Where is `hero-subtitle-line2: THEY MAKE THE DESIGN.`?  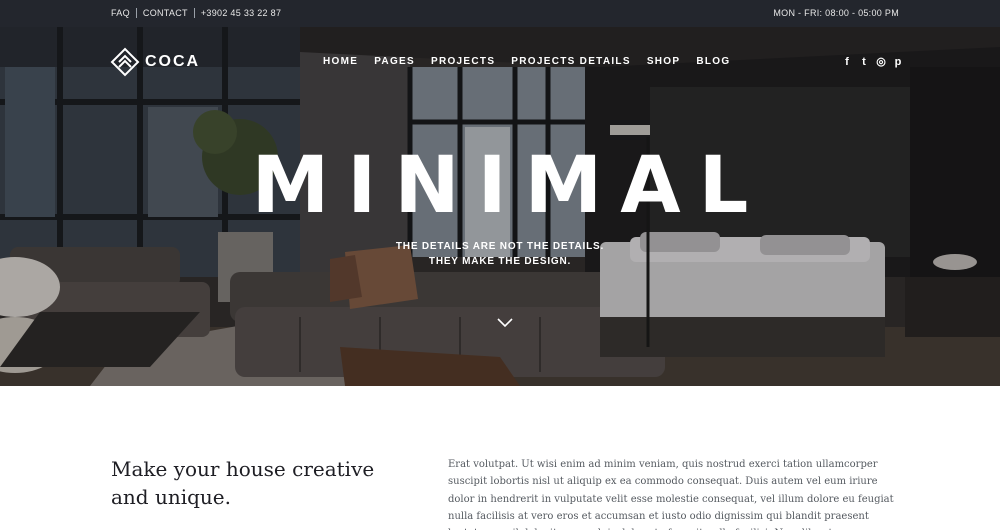
hero-subtitle-line2: THEY MAKE THE DESIGN. is located at coordinates (500, 261).